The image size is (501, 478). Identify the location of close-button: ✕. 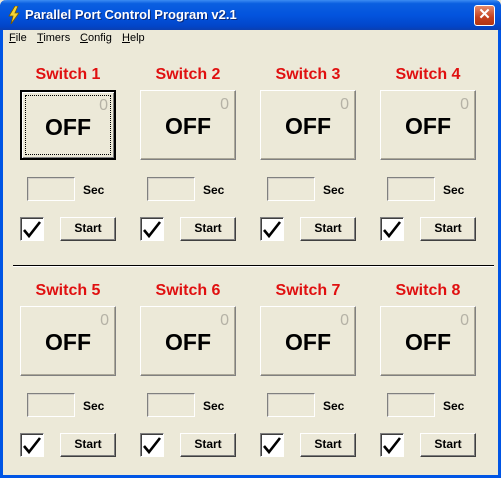
(484, 15).